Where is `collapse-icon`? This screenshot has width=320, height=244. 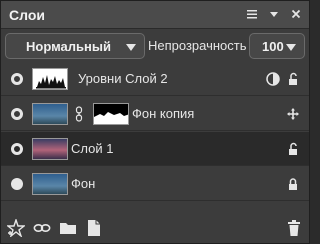
collapse-icon is located at coordinates (274, 14).